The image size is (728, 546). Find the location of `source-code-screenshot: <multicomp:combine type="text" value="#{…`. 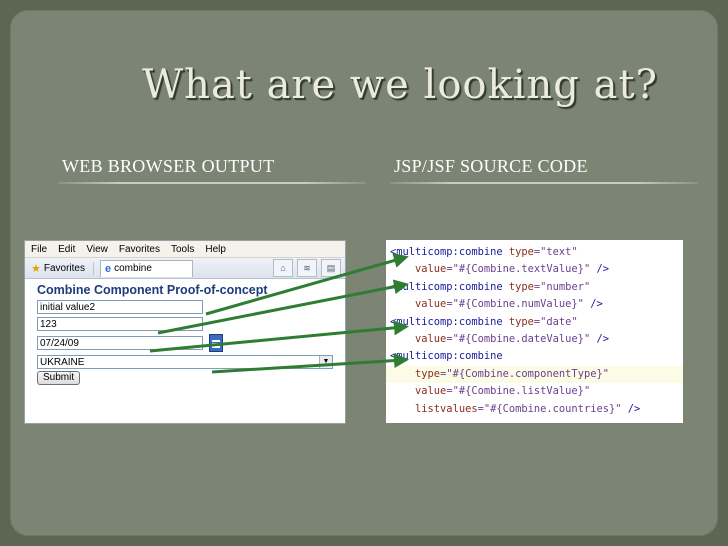

source-code-screenshot: <multicomp:combine type="text" value="#{… is located at coordinates (534, 331).